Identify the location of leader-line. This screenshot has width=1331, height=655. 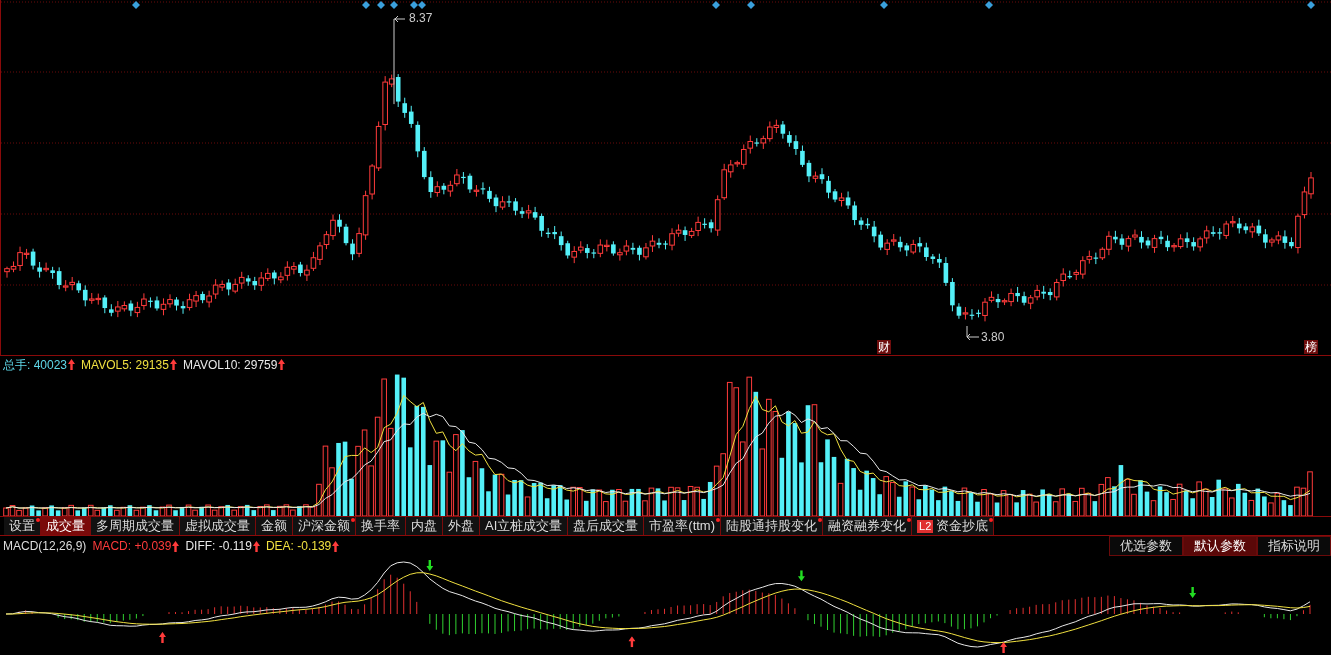
(973, 333).